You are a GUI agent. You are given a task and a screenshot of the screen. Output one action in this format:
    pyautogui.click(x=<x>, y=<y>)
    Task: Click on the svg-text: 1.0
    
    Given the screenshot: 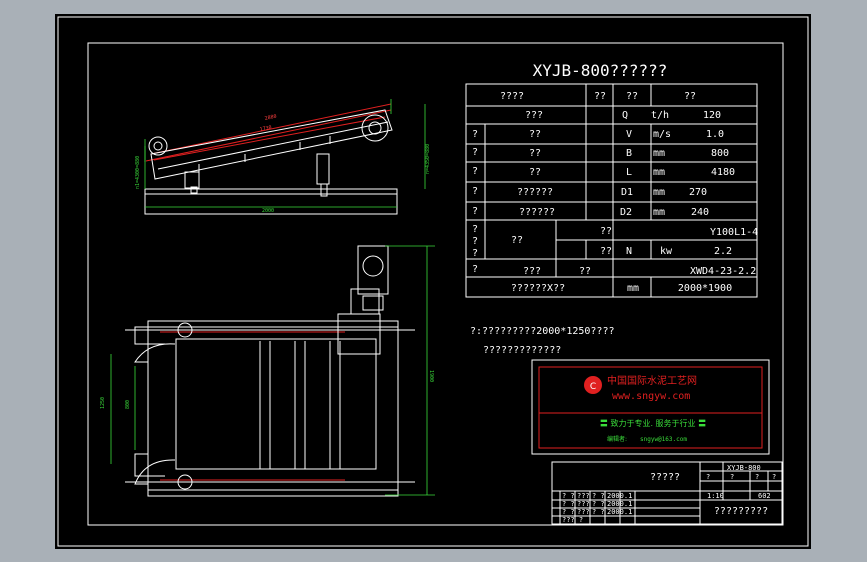 What is the action you would take?
    pyautogui.click(x=715, y=134)
    